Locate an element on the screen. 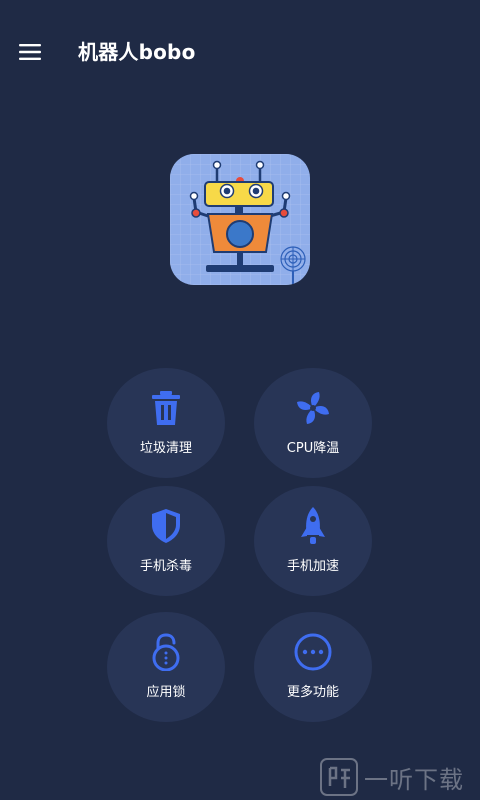  rocket-icon is located at coordinates (313, 526).